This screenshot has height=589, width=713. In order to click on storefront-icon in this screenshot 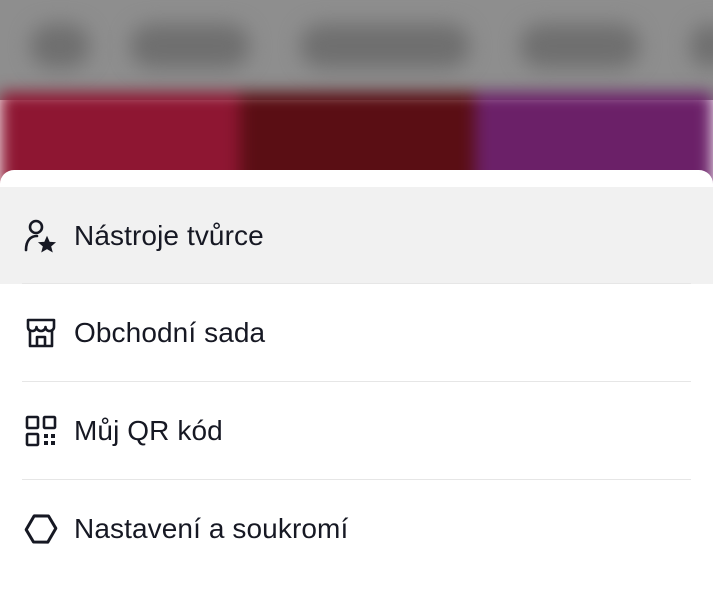, I will do `click(41, 333)`.